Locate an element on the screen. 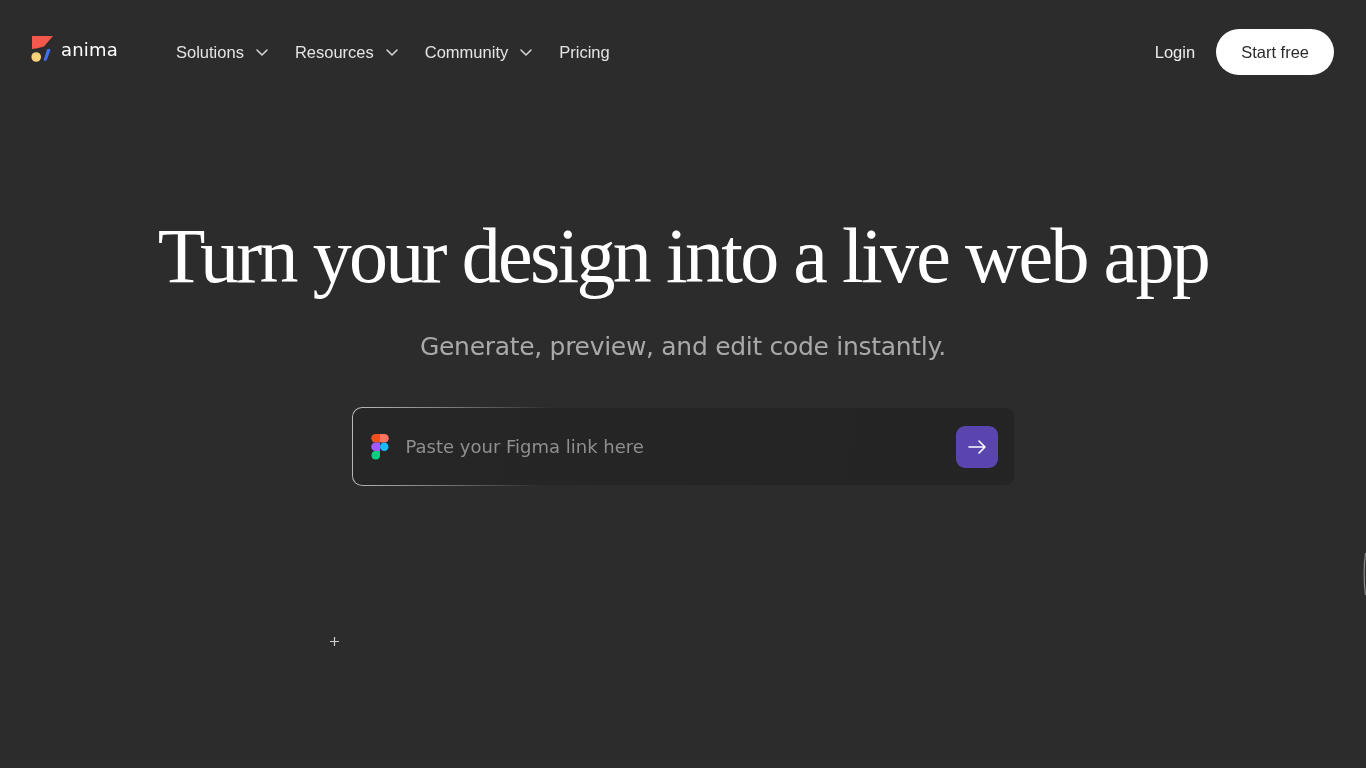 The width and height of the screenshot is (1366, 768). hero-heading: Turn your design into a live web app is located at coordinates (683, 256).